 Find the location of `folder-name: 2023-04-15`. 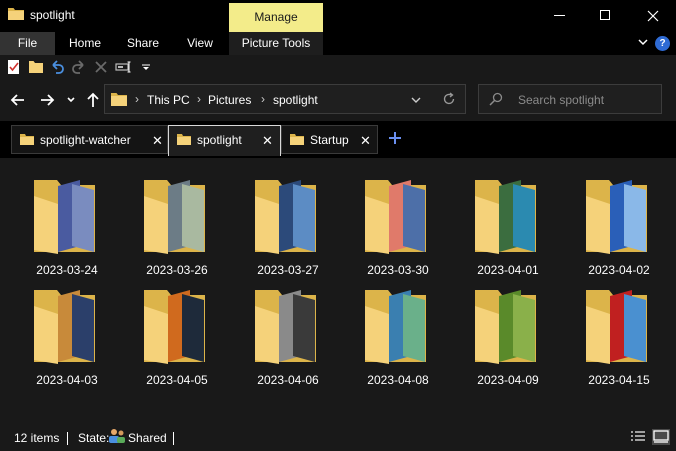

folder-name: 2023-04-15 is located at coordinates (619, 380).